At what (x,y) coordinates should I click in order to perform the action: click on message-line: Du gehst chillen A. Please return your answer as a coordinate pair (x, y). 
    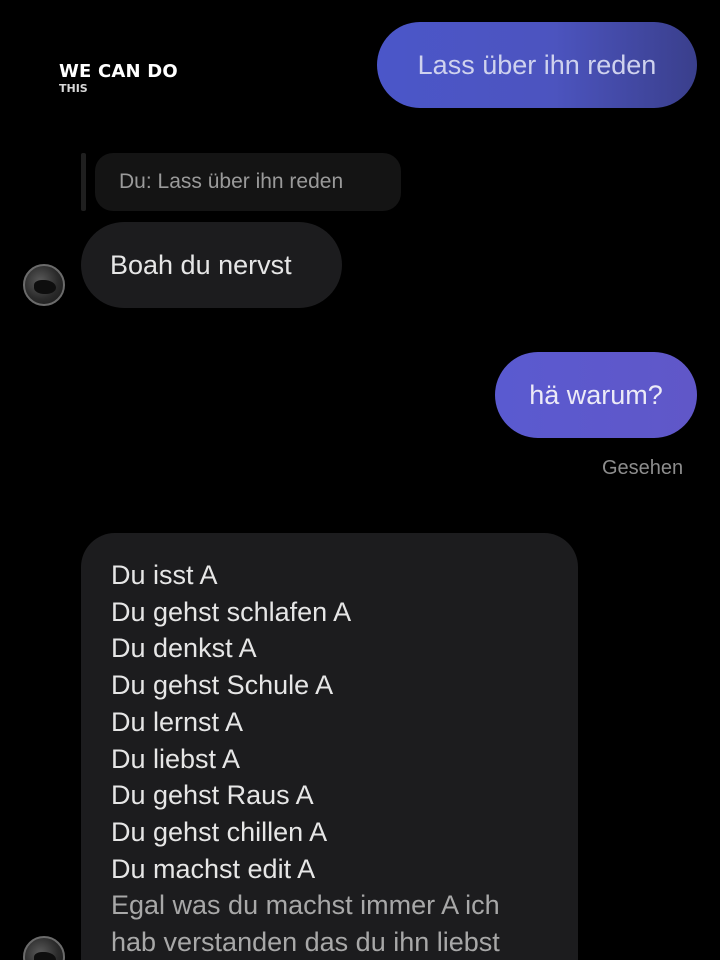
    Looking at the image, I should click on (219, 831).